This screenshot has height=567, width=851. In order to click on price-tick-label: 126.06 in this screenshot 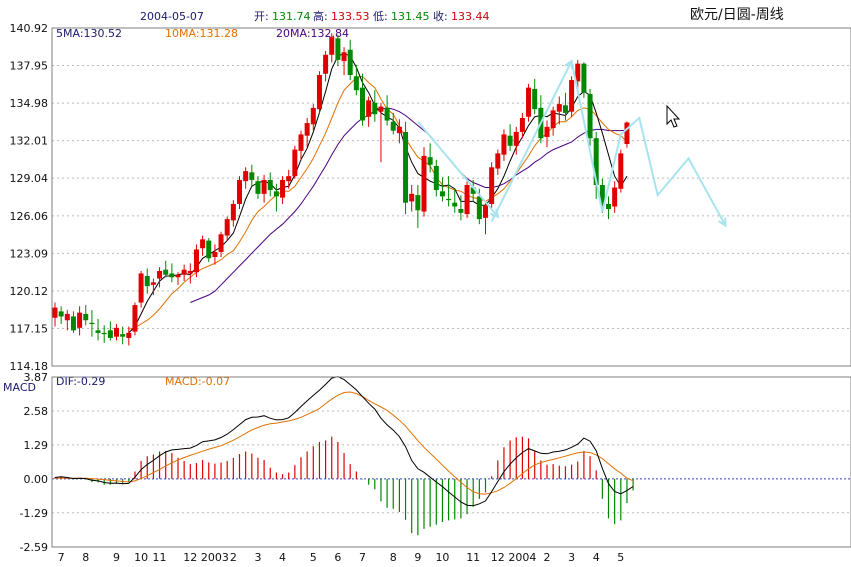, I will do `click(29, 216)`.